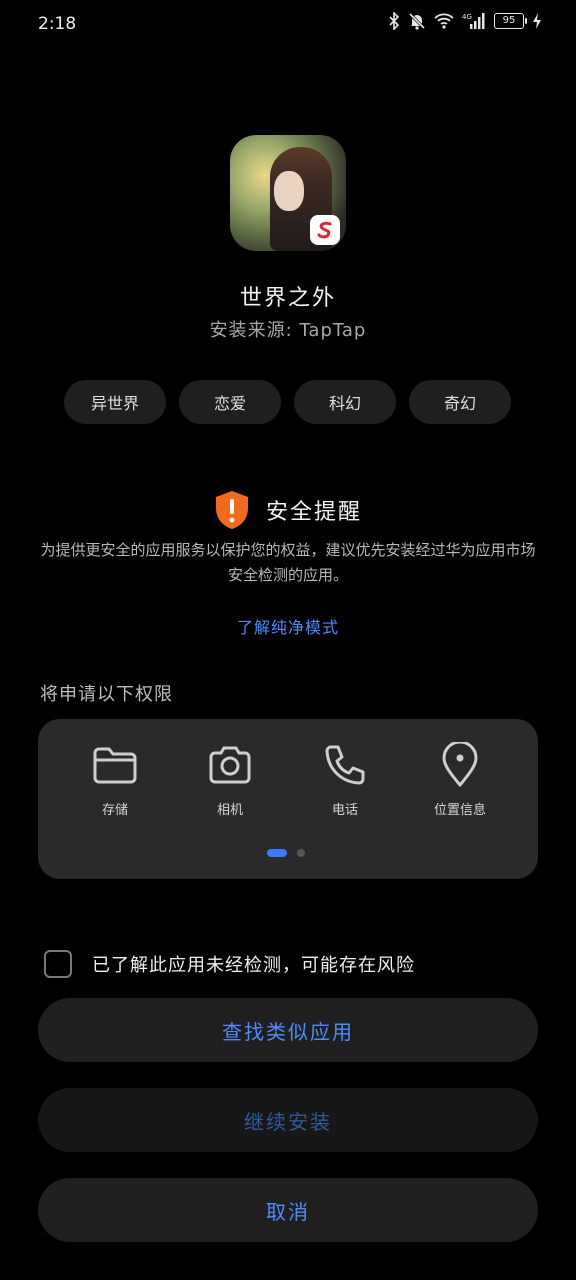  Describe the element at coordinates (287, 298) in the screenshot. I see `app-name: 世界之外` at that location.